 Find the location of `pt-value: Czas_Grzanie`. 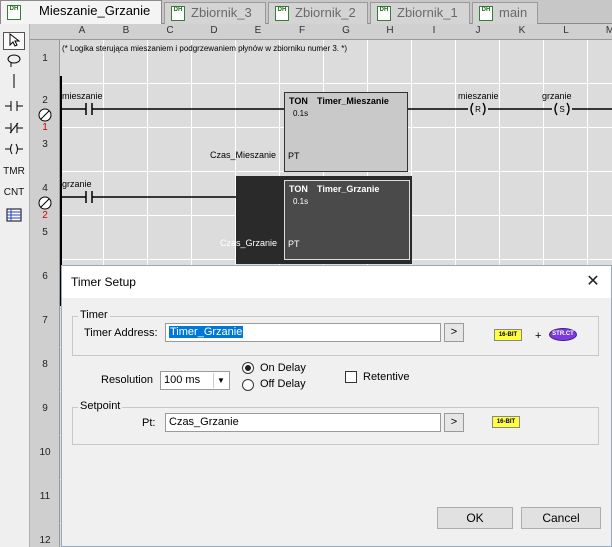

pt-value: Czas_Grzanie is located at coordinates (204, 422).